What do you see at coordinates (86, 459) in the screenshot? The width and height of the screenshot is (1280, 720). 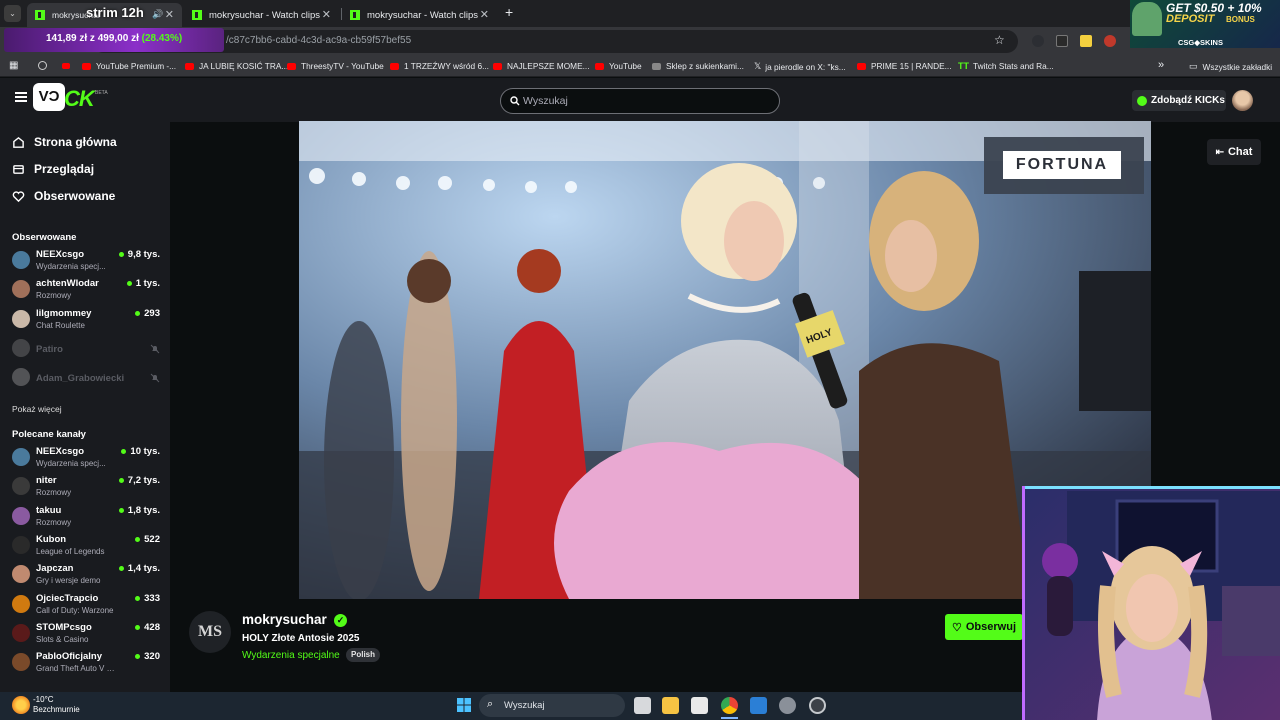 I see `sidebar-channel-neexcsgo: NEEXcsgo Wydarzenia specj... 10 tys.` at bounding box center [86, 459].